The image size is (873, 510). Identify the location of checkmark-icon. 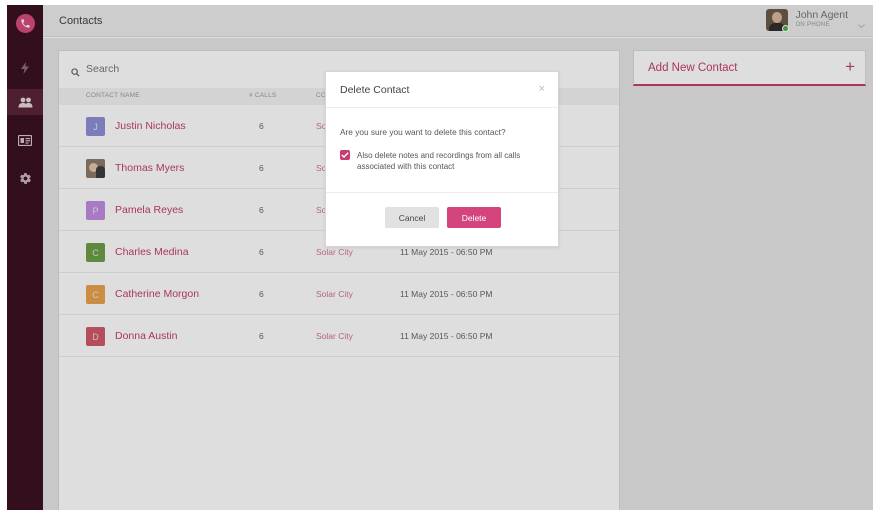
(345, 155).